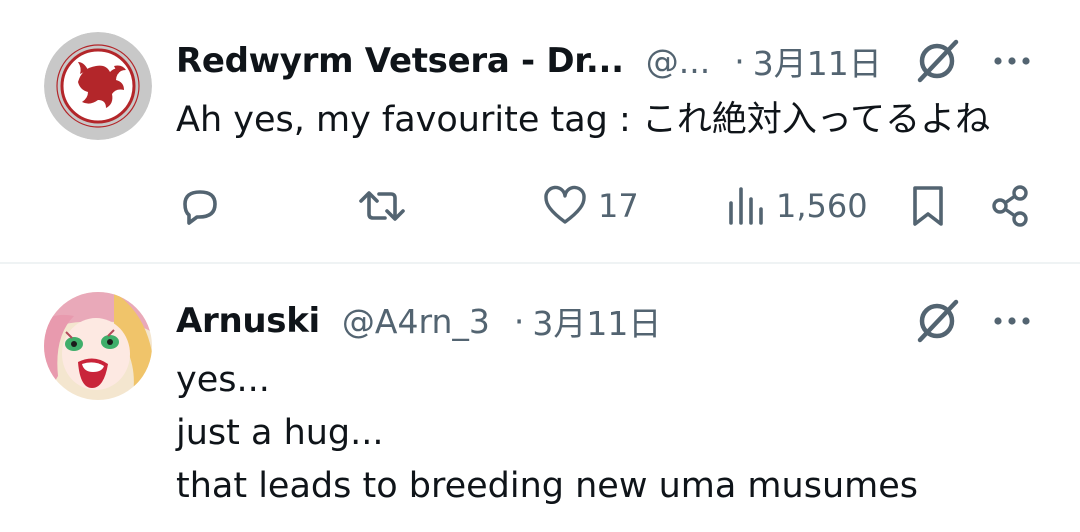  I want to click on anime-avatar-icon, so click(98, 346).